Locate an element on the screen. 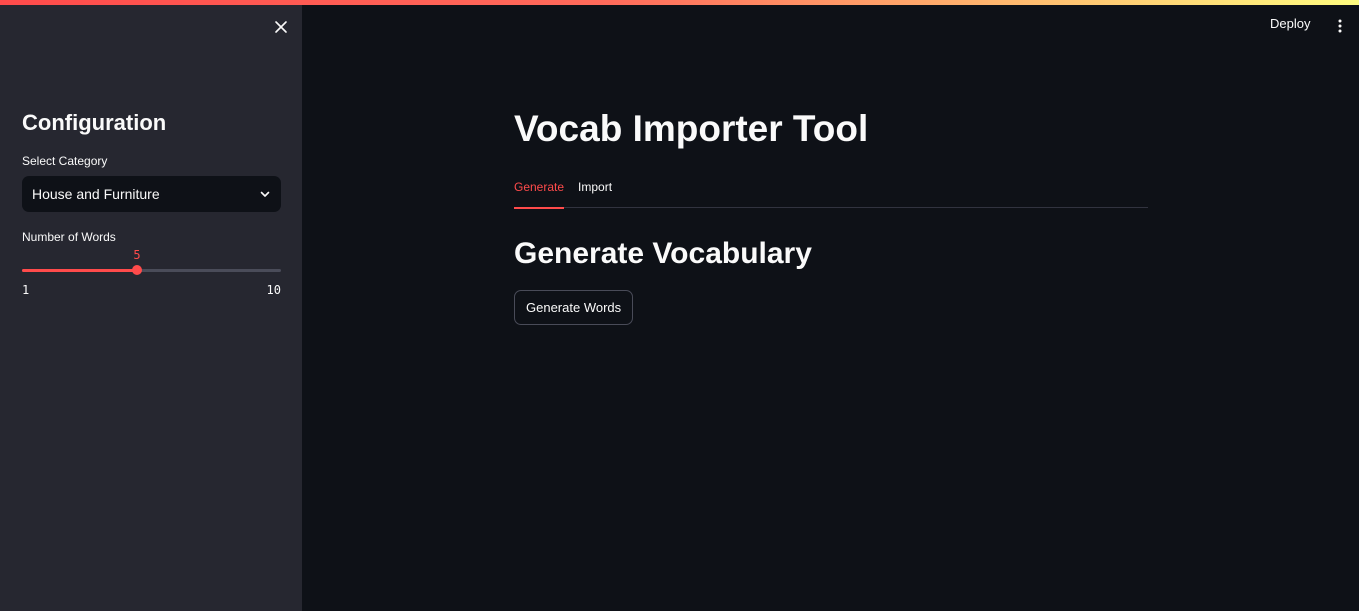  slider-min-label: 1 is located at coordinates (26, 290).